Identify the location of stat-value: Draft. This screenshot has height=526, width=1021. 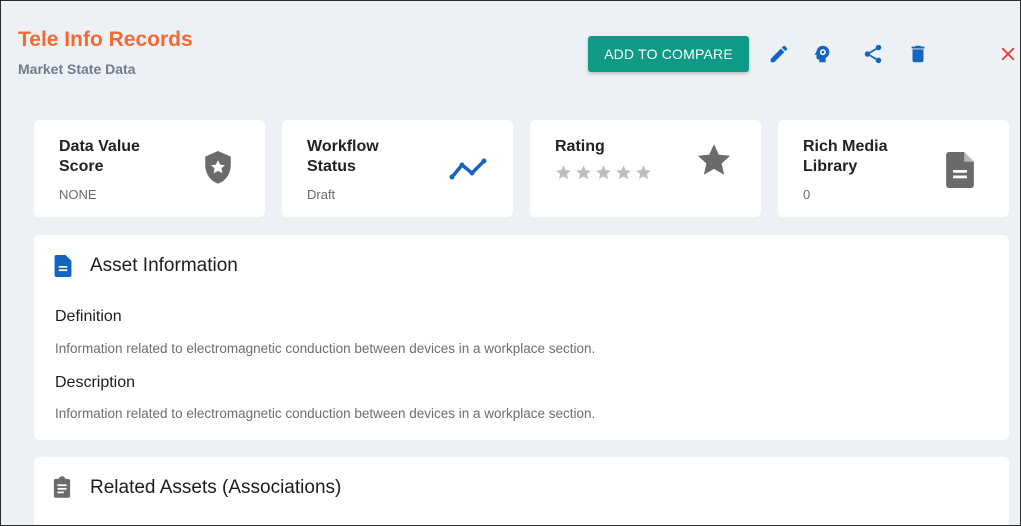
(321, 194).